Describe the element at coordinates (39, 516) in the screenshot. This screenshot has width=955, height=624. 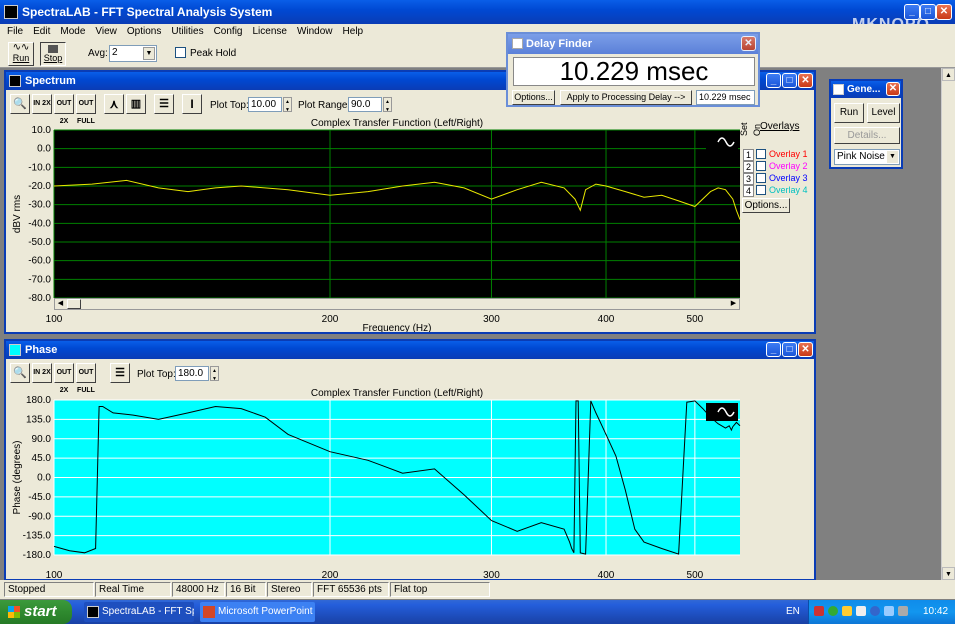
I see `y-tick-label: -90.0` at that location.